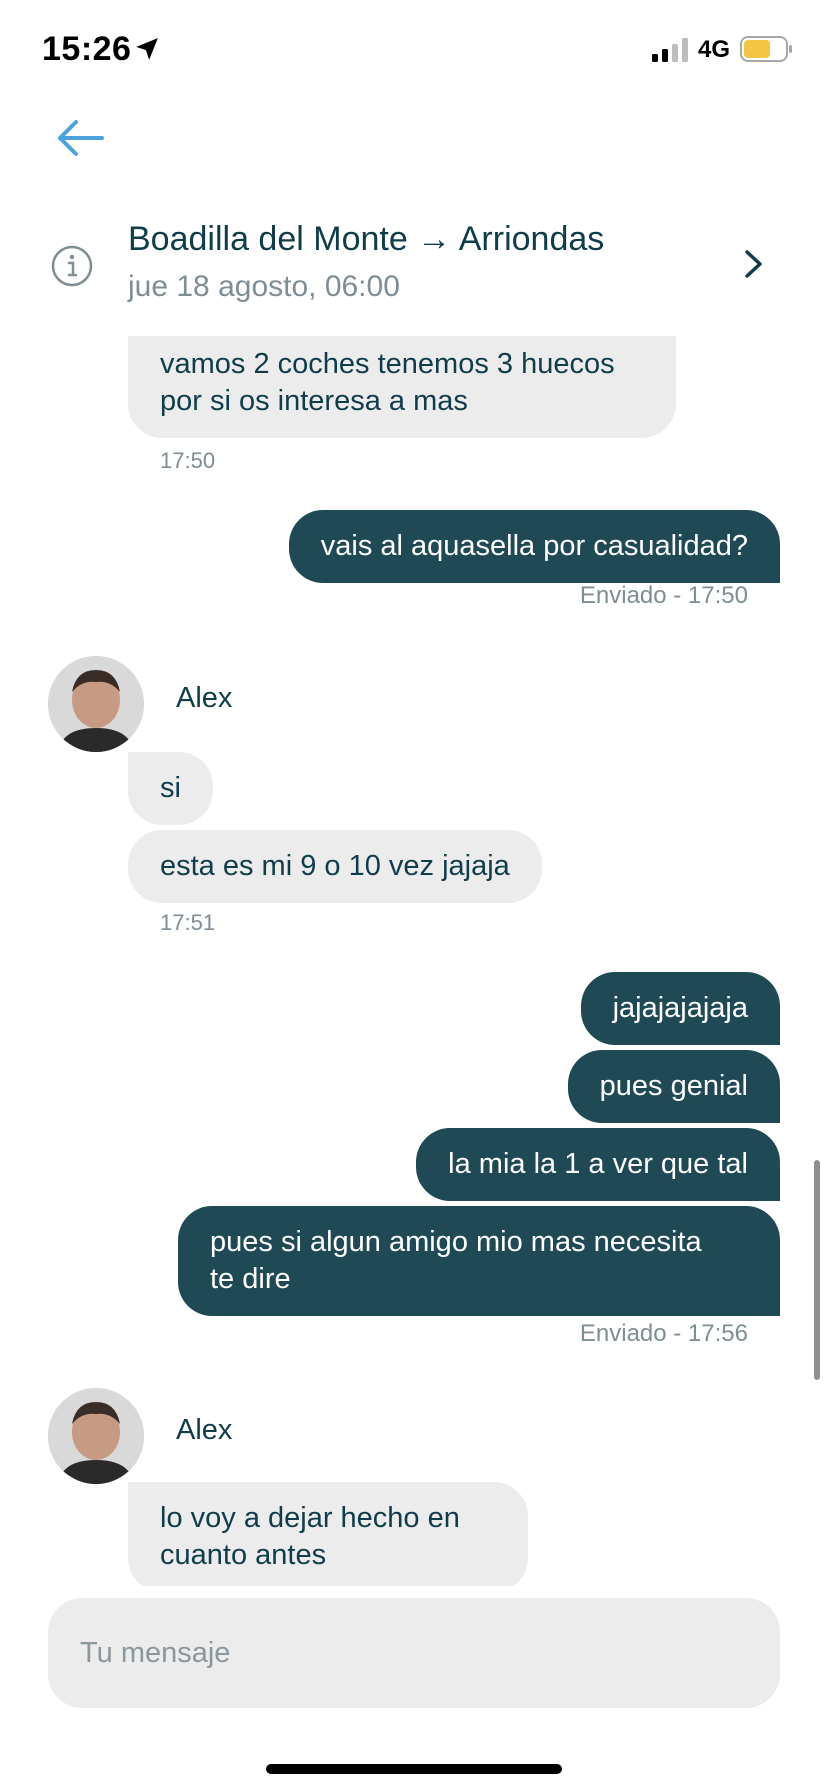  I want to click on message-status: Enviado - 17:56, so click(663, 1333).